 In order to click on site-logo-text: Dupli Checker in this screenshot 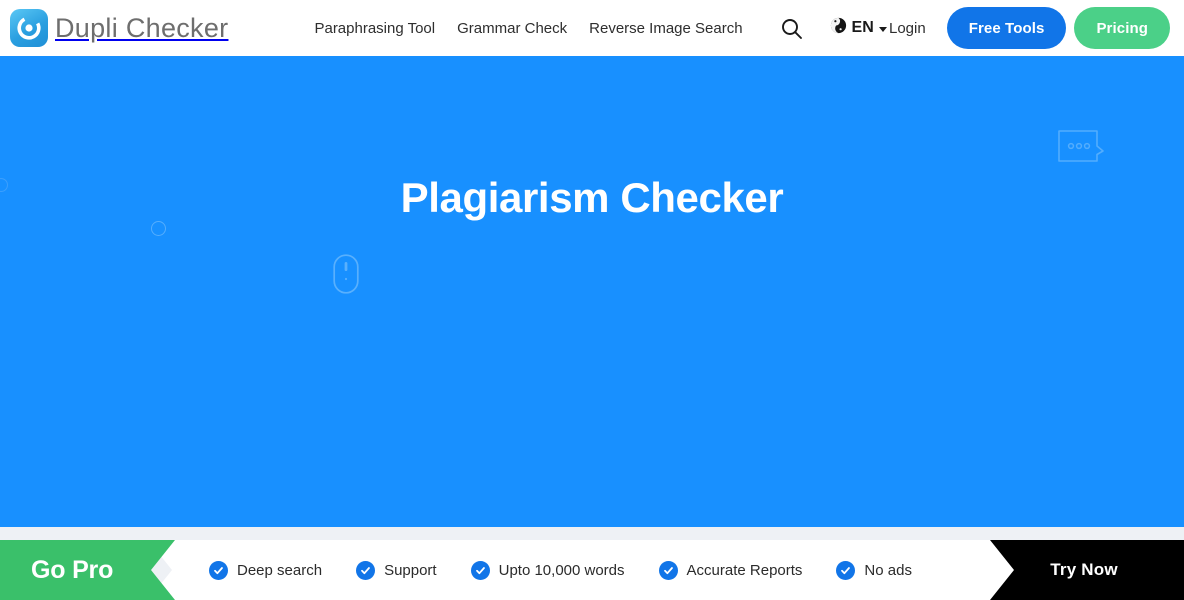, I will do `click(142, 27)`.